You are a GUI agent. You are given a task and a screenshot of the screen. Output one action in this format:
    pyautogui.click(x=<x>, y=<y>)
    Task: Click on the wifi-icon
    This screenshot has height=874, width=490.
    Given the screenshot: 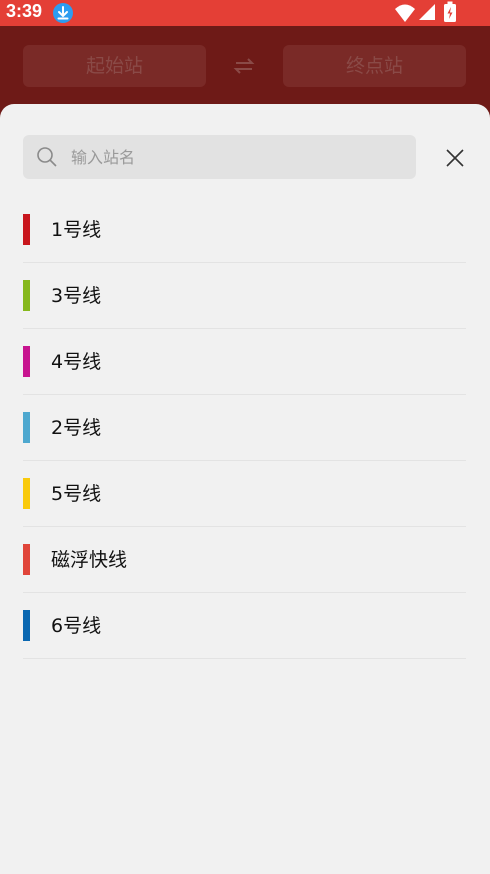 What is the action you would take?
    pyautogui.click(x=405, y=13)
    